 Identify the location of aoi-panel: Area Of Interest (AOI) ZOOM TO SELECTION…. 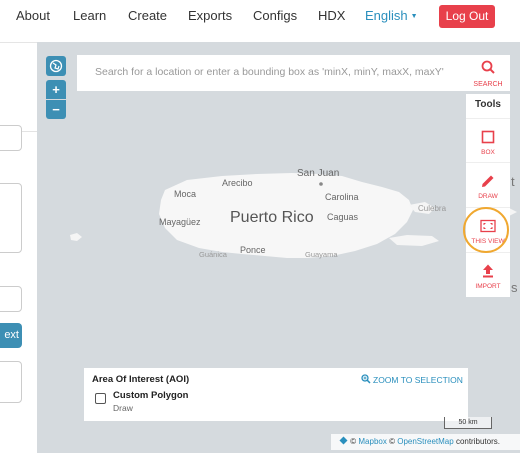
(276, 394).